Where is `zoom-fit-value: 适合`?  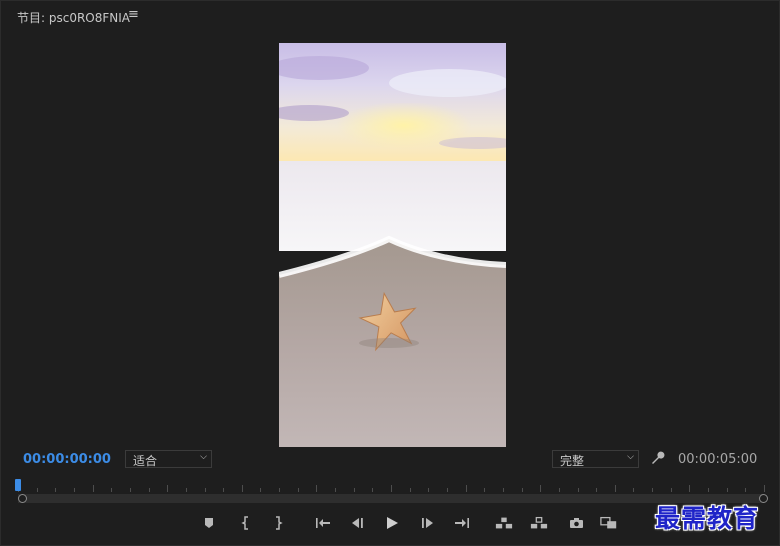
zoom-fit-value: 适合 is located at coordinates (145, 461).